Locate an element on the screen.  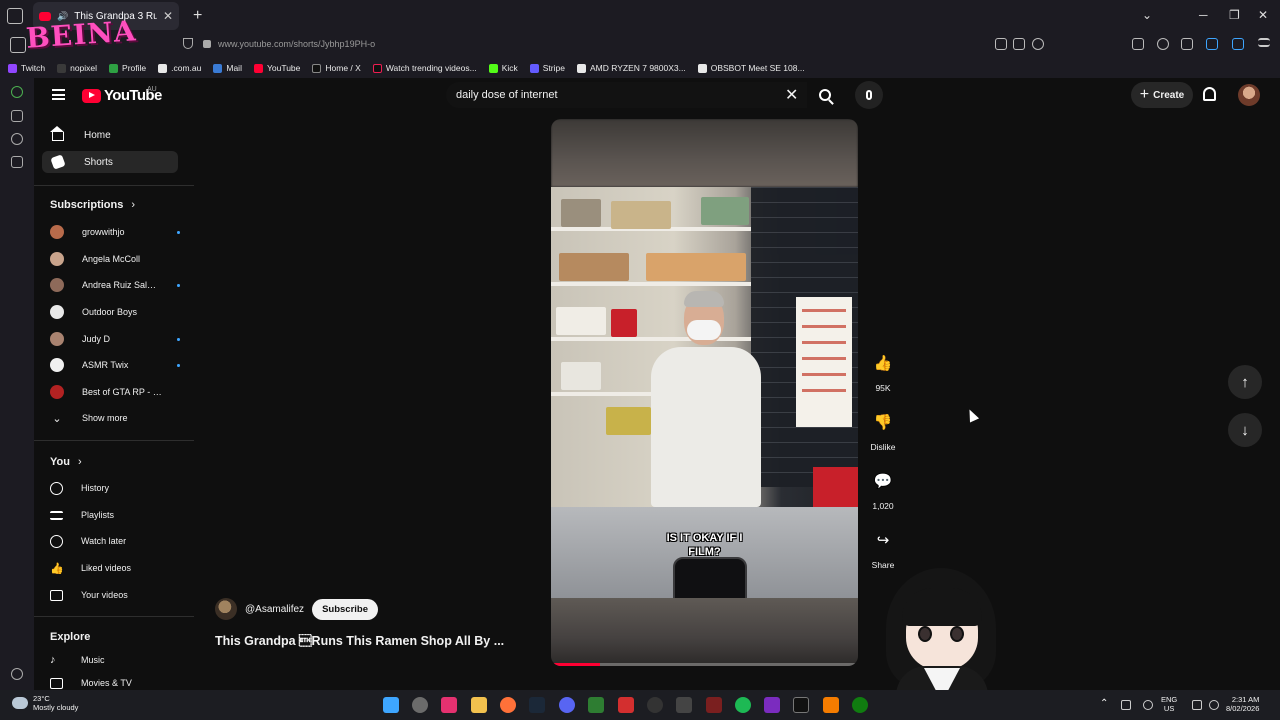
epic-games-icon is located at coordinates (684, 705).